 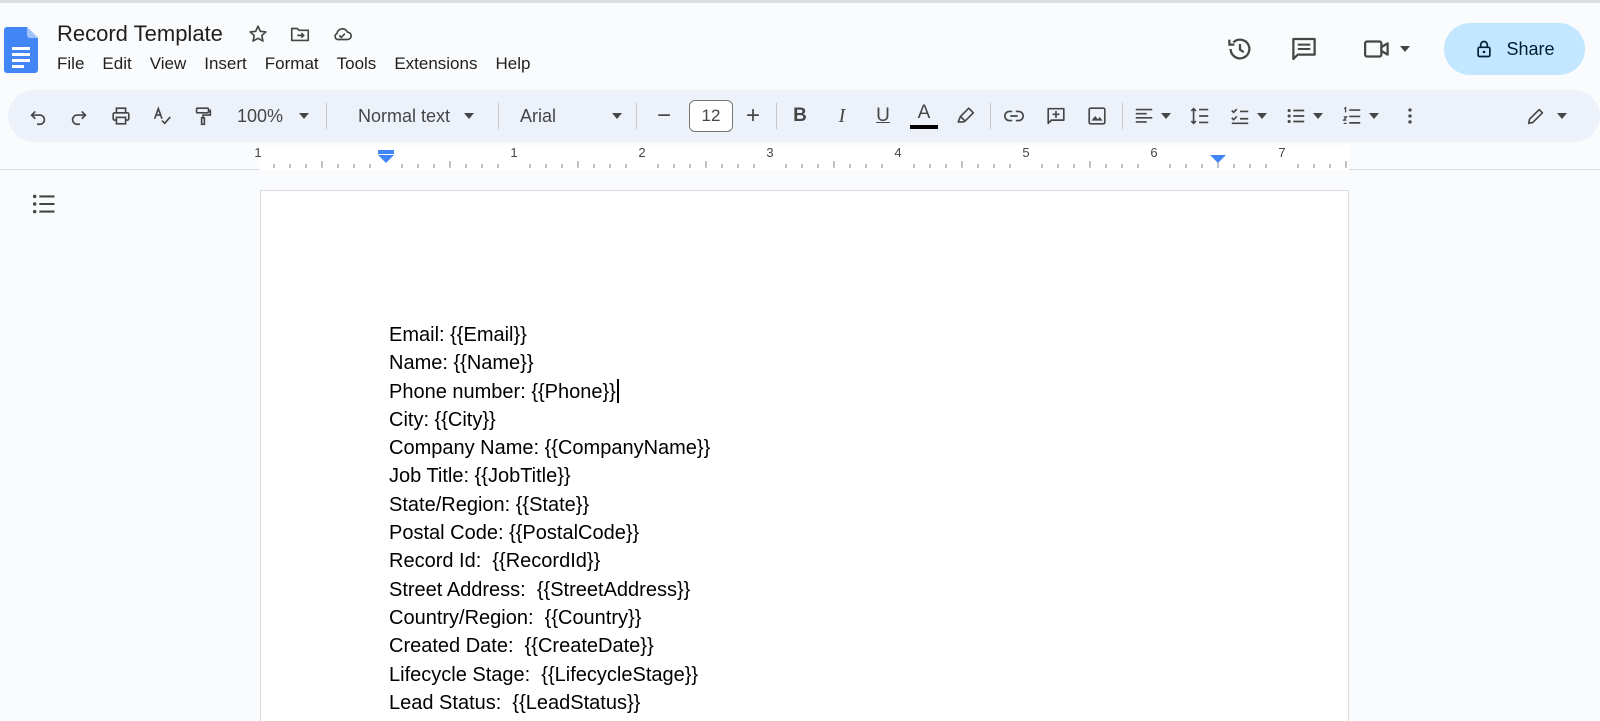 What do you see at coordinates (512, 64) in the screenshot?
I see `menu-help: Help` at bounding box center [512, 64].